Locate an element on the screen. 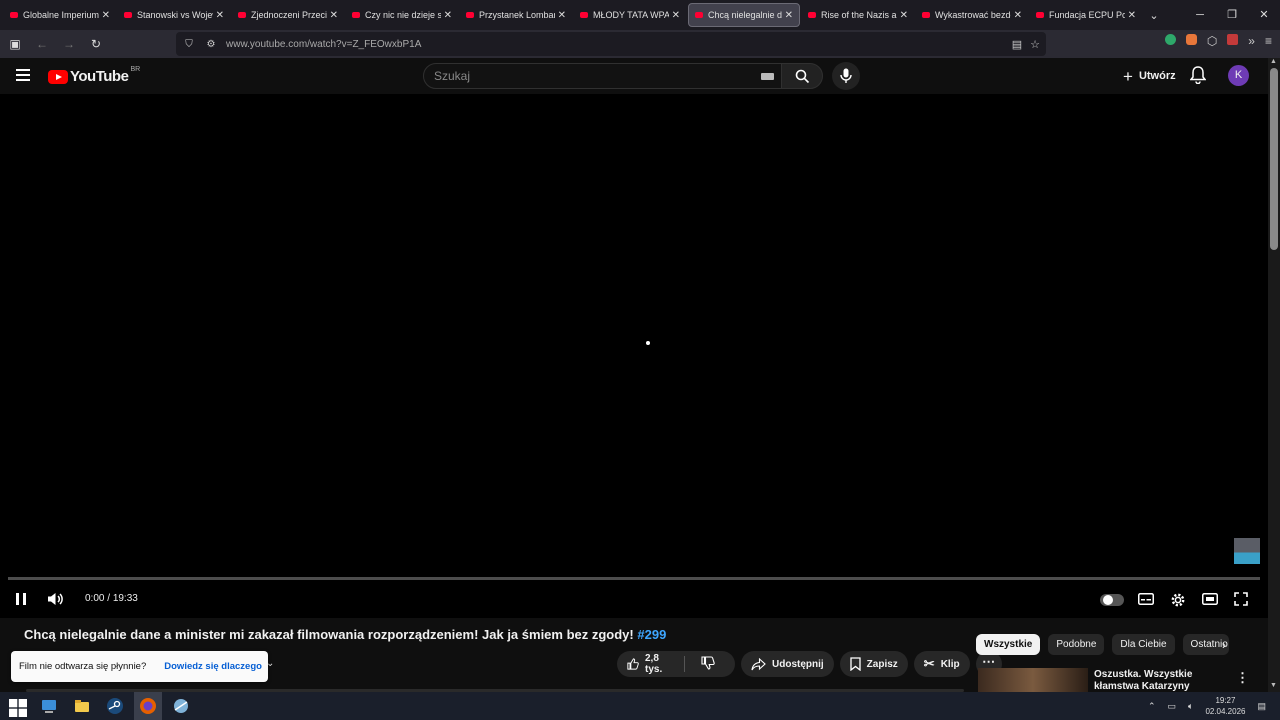 This screenshot has height=720, width=1280. back-button: ← is located at coordinates (42, 44).